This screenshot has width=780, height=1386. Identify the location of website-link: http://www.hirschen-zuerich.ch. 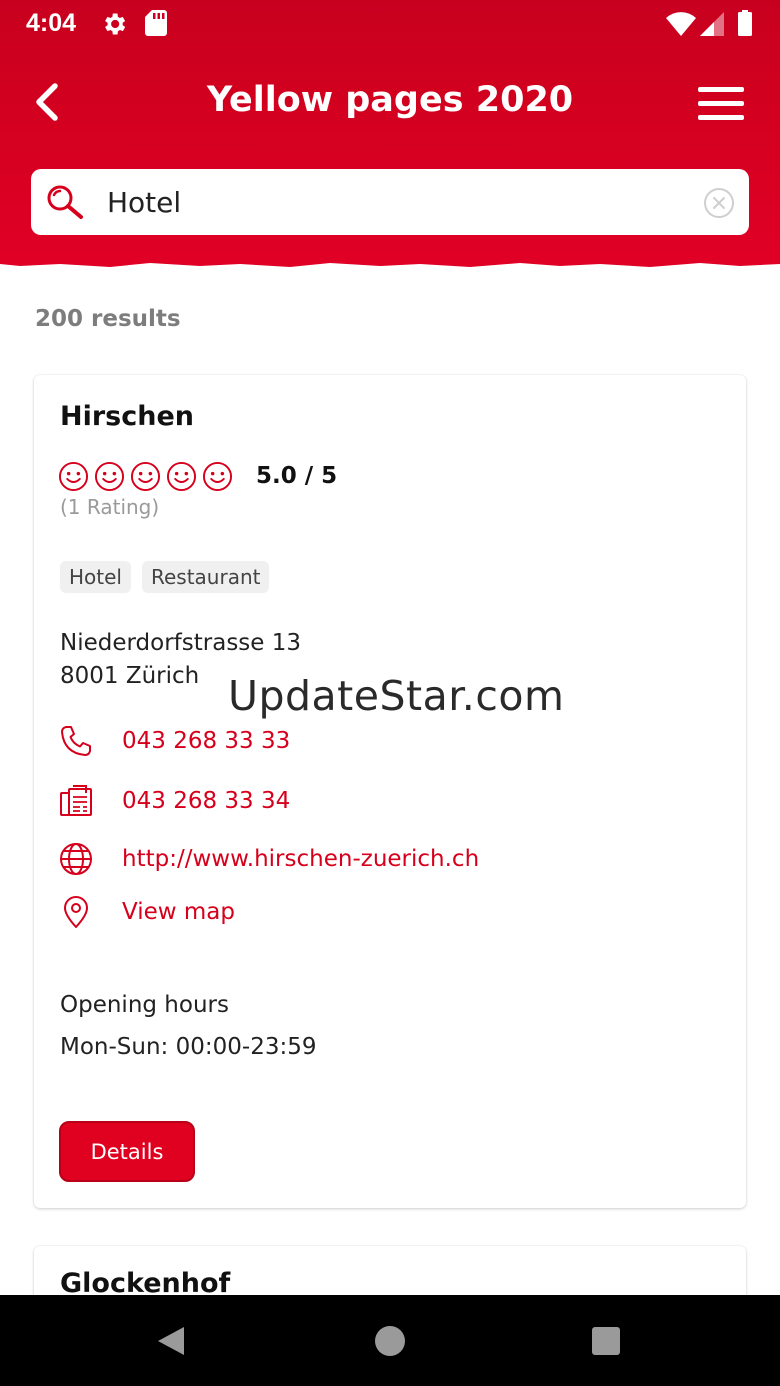
(300, 859).